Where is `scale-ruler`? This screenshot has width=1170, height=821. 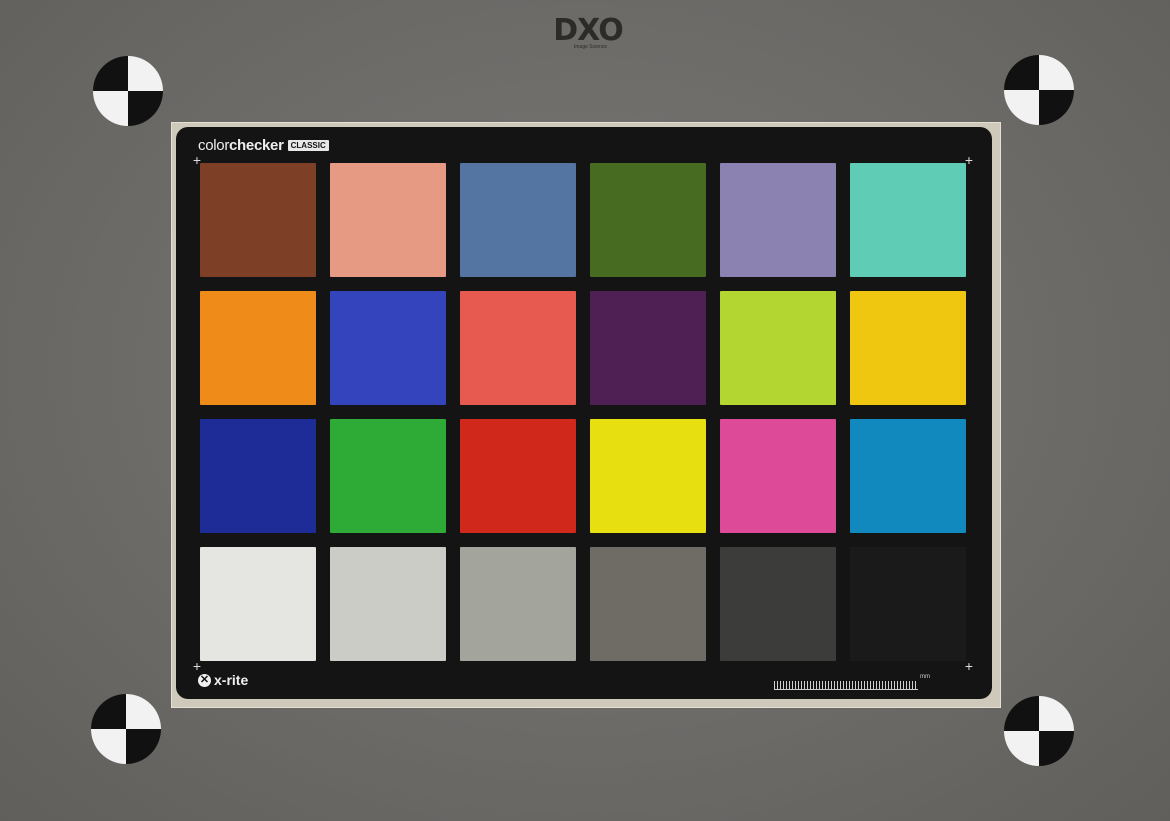
scale-ruler is located at coordinates (846, 682).